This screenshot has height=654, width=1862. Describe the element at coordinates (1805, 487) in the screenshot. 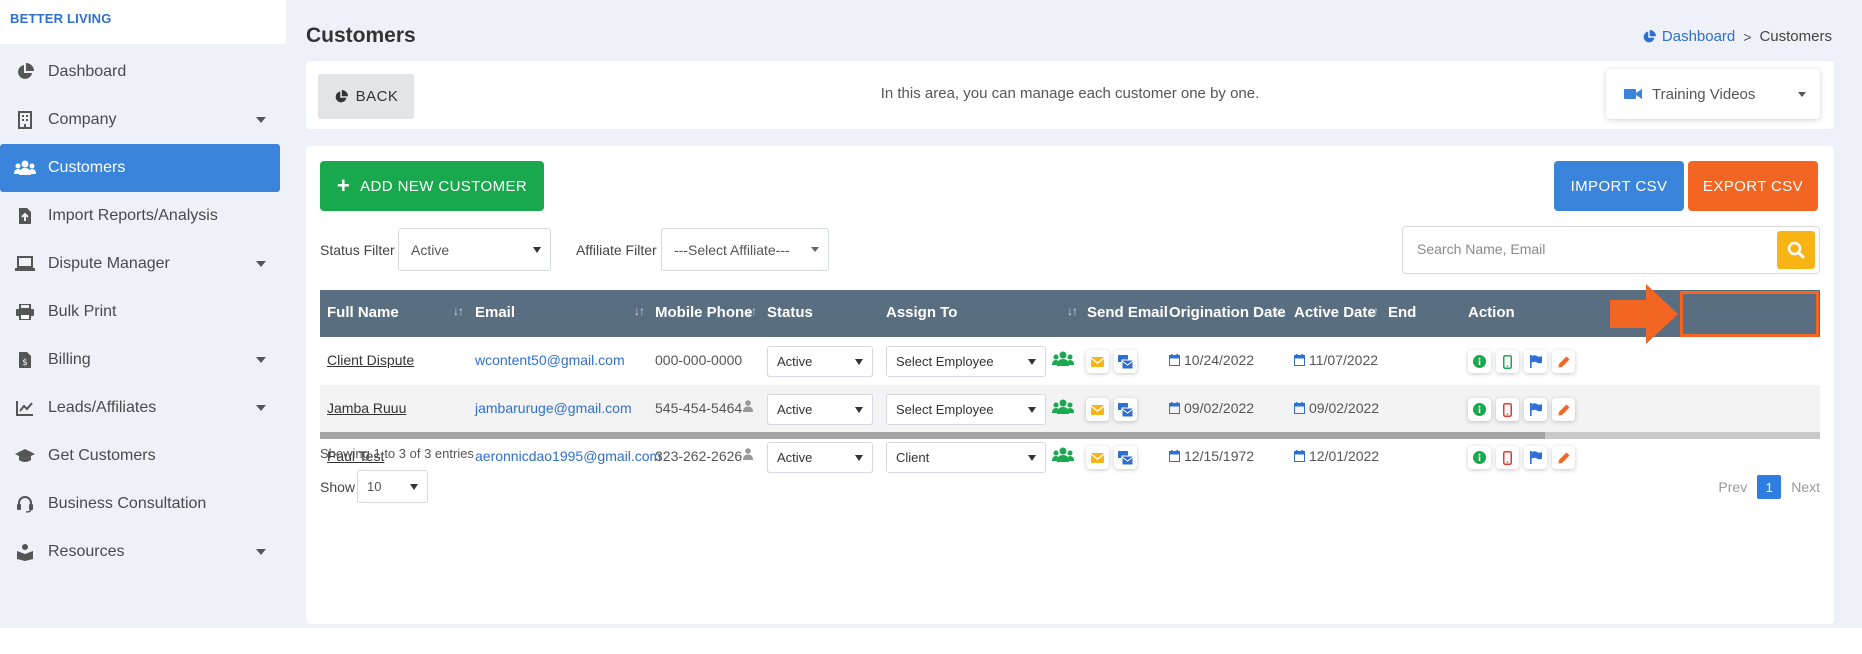

I see `next-page-button: Next` at that location.